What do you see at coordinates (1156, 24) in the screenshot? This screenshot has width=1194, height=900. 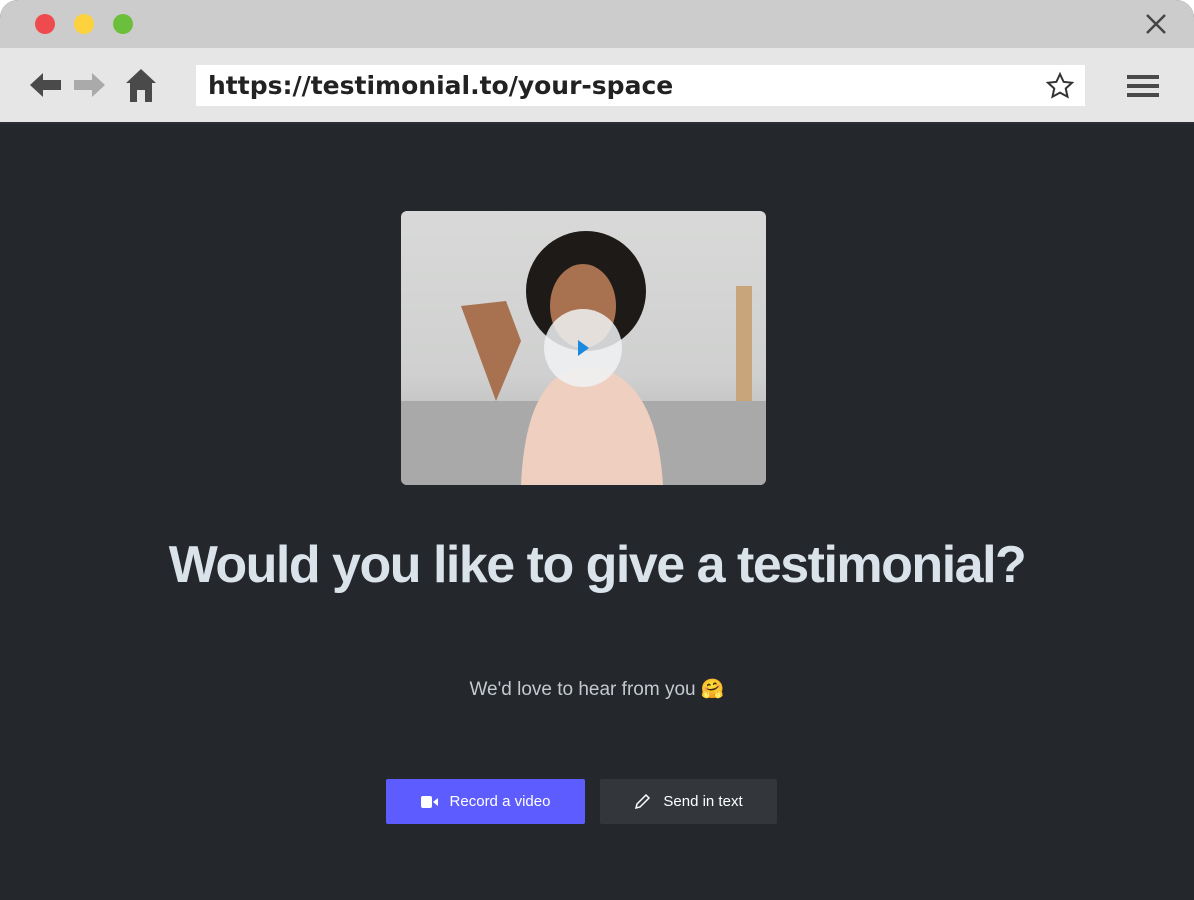 I see `close-icon` at bounding box center [1156, 24].